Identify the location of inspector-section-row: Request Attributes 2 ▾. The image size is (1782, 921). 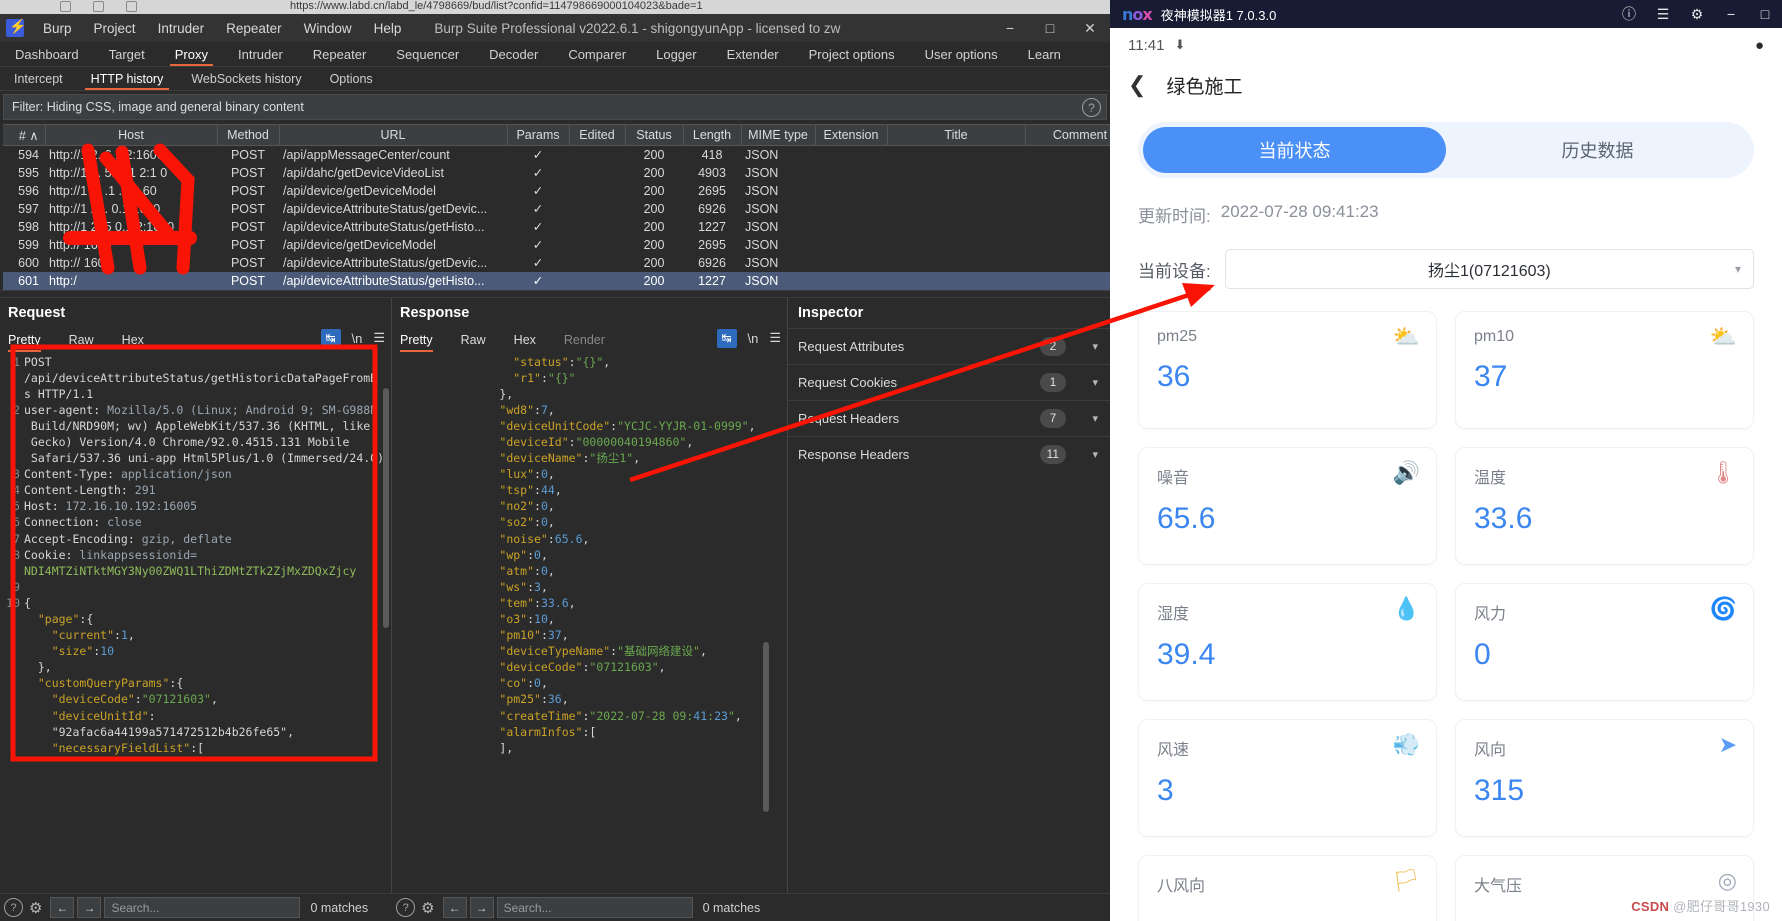
(949, 345).